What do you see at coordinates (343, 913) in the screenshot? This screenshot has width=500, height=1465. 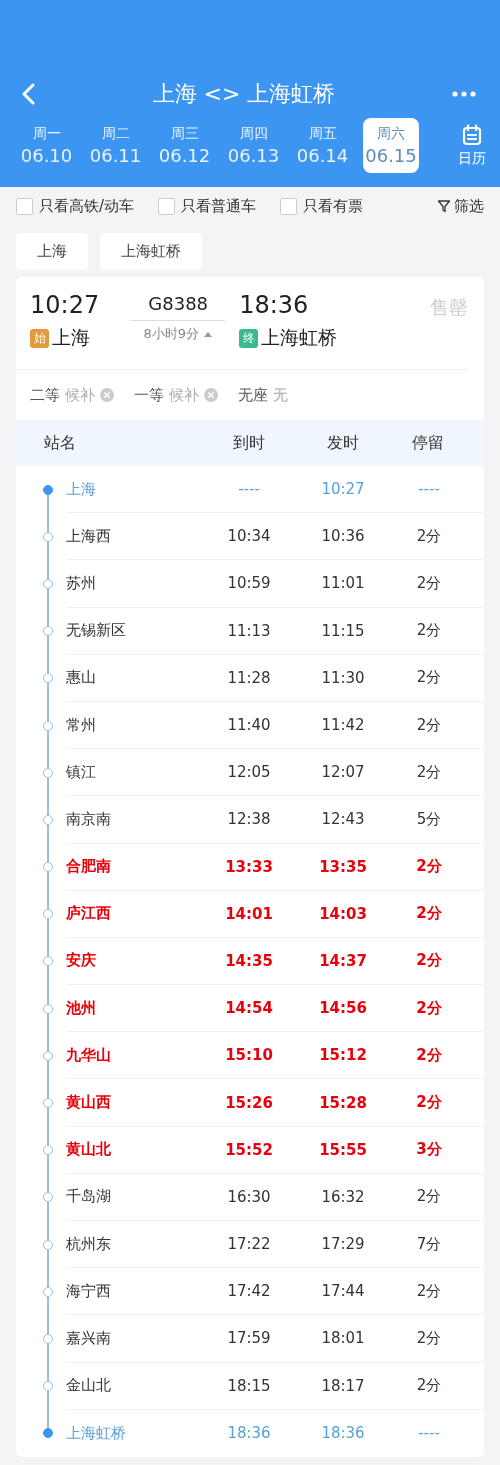 I see `depart-cell-text: 14:03` at bounding box center [343, 913].